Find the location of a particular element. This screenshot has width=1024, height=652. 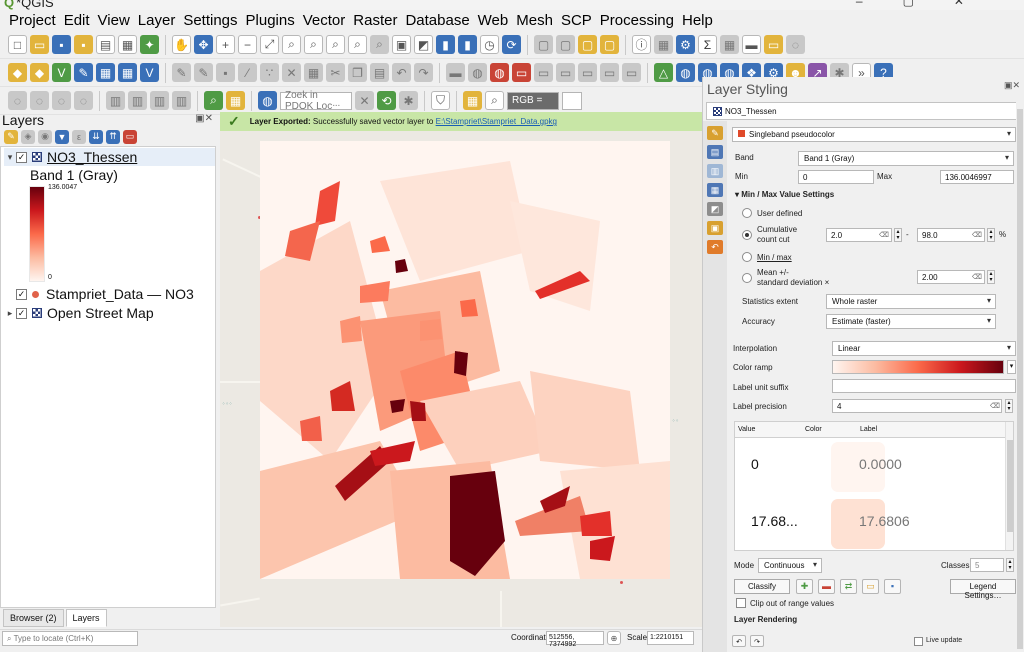

add-wfs-icon: V is located at coordinates (149, 72).